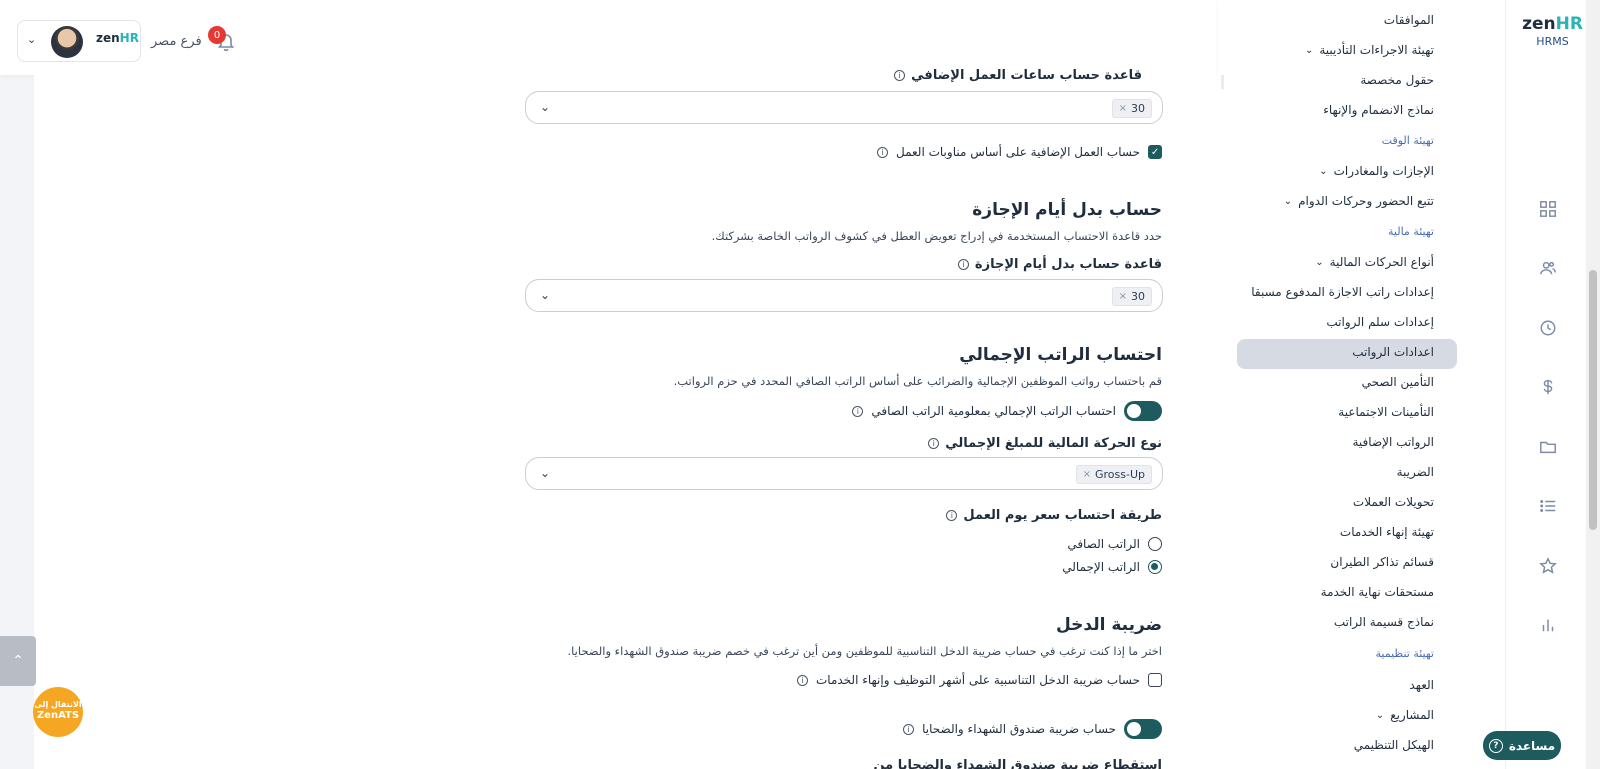 The height and width of the screenshot is (769, 1600). I want to click on dashboard-icon, so click(1548, 209).